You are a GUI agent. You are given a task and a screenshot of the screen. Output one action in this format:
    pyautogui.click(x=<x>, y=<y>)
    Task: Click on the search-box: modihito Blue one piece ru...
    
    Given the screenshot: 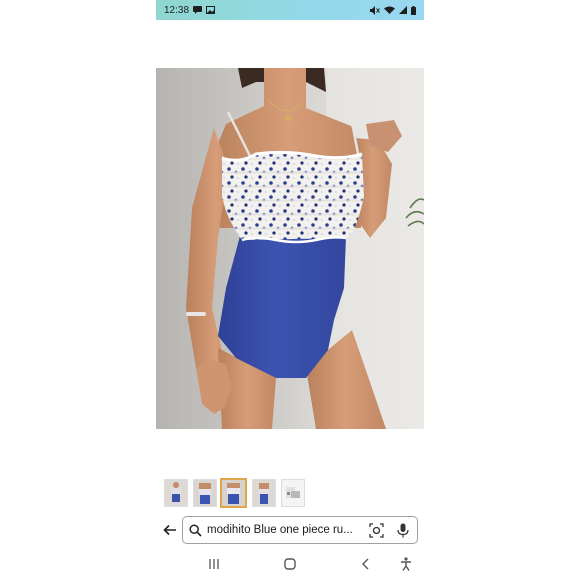 What is the action you would take?
    pyautogui.click(x=300, y=530)
    